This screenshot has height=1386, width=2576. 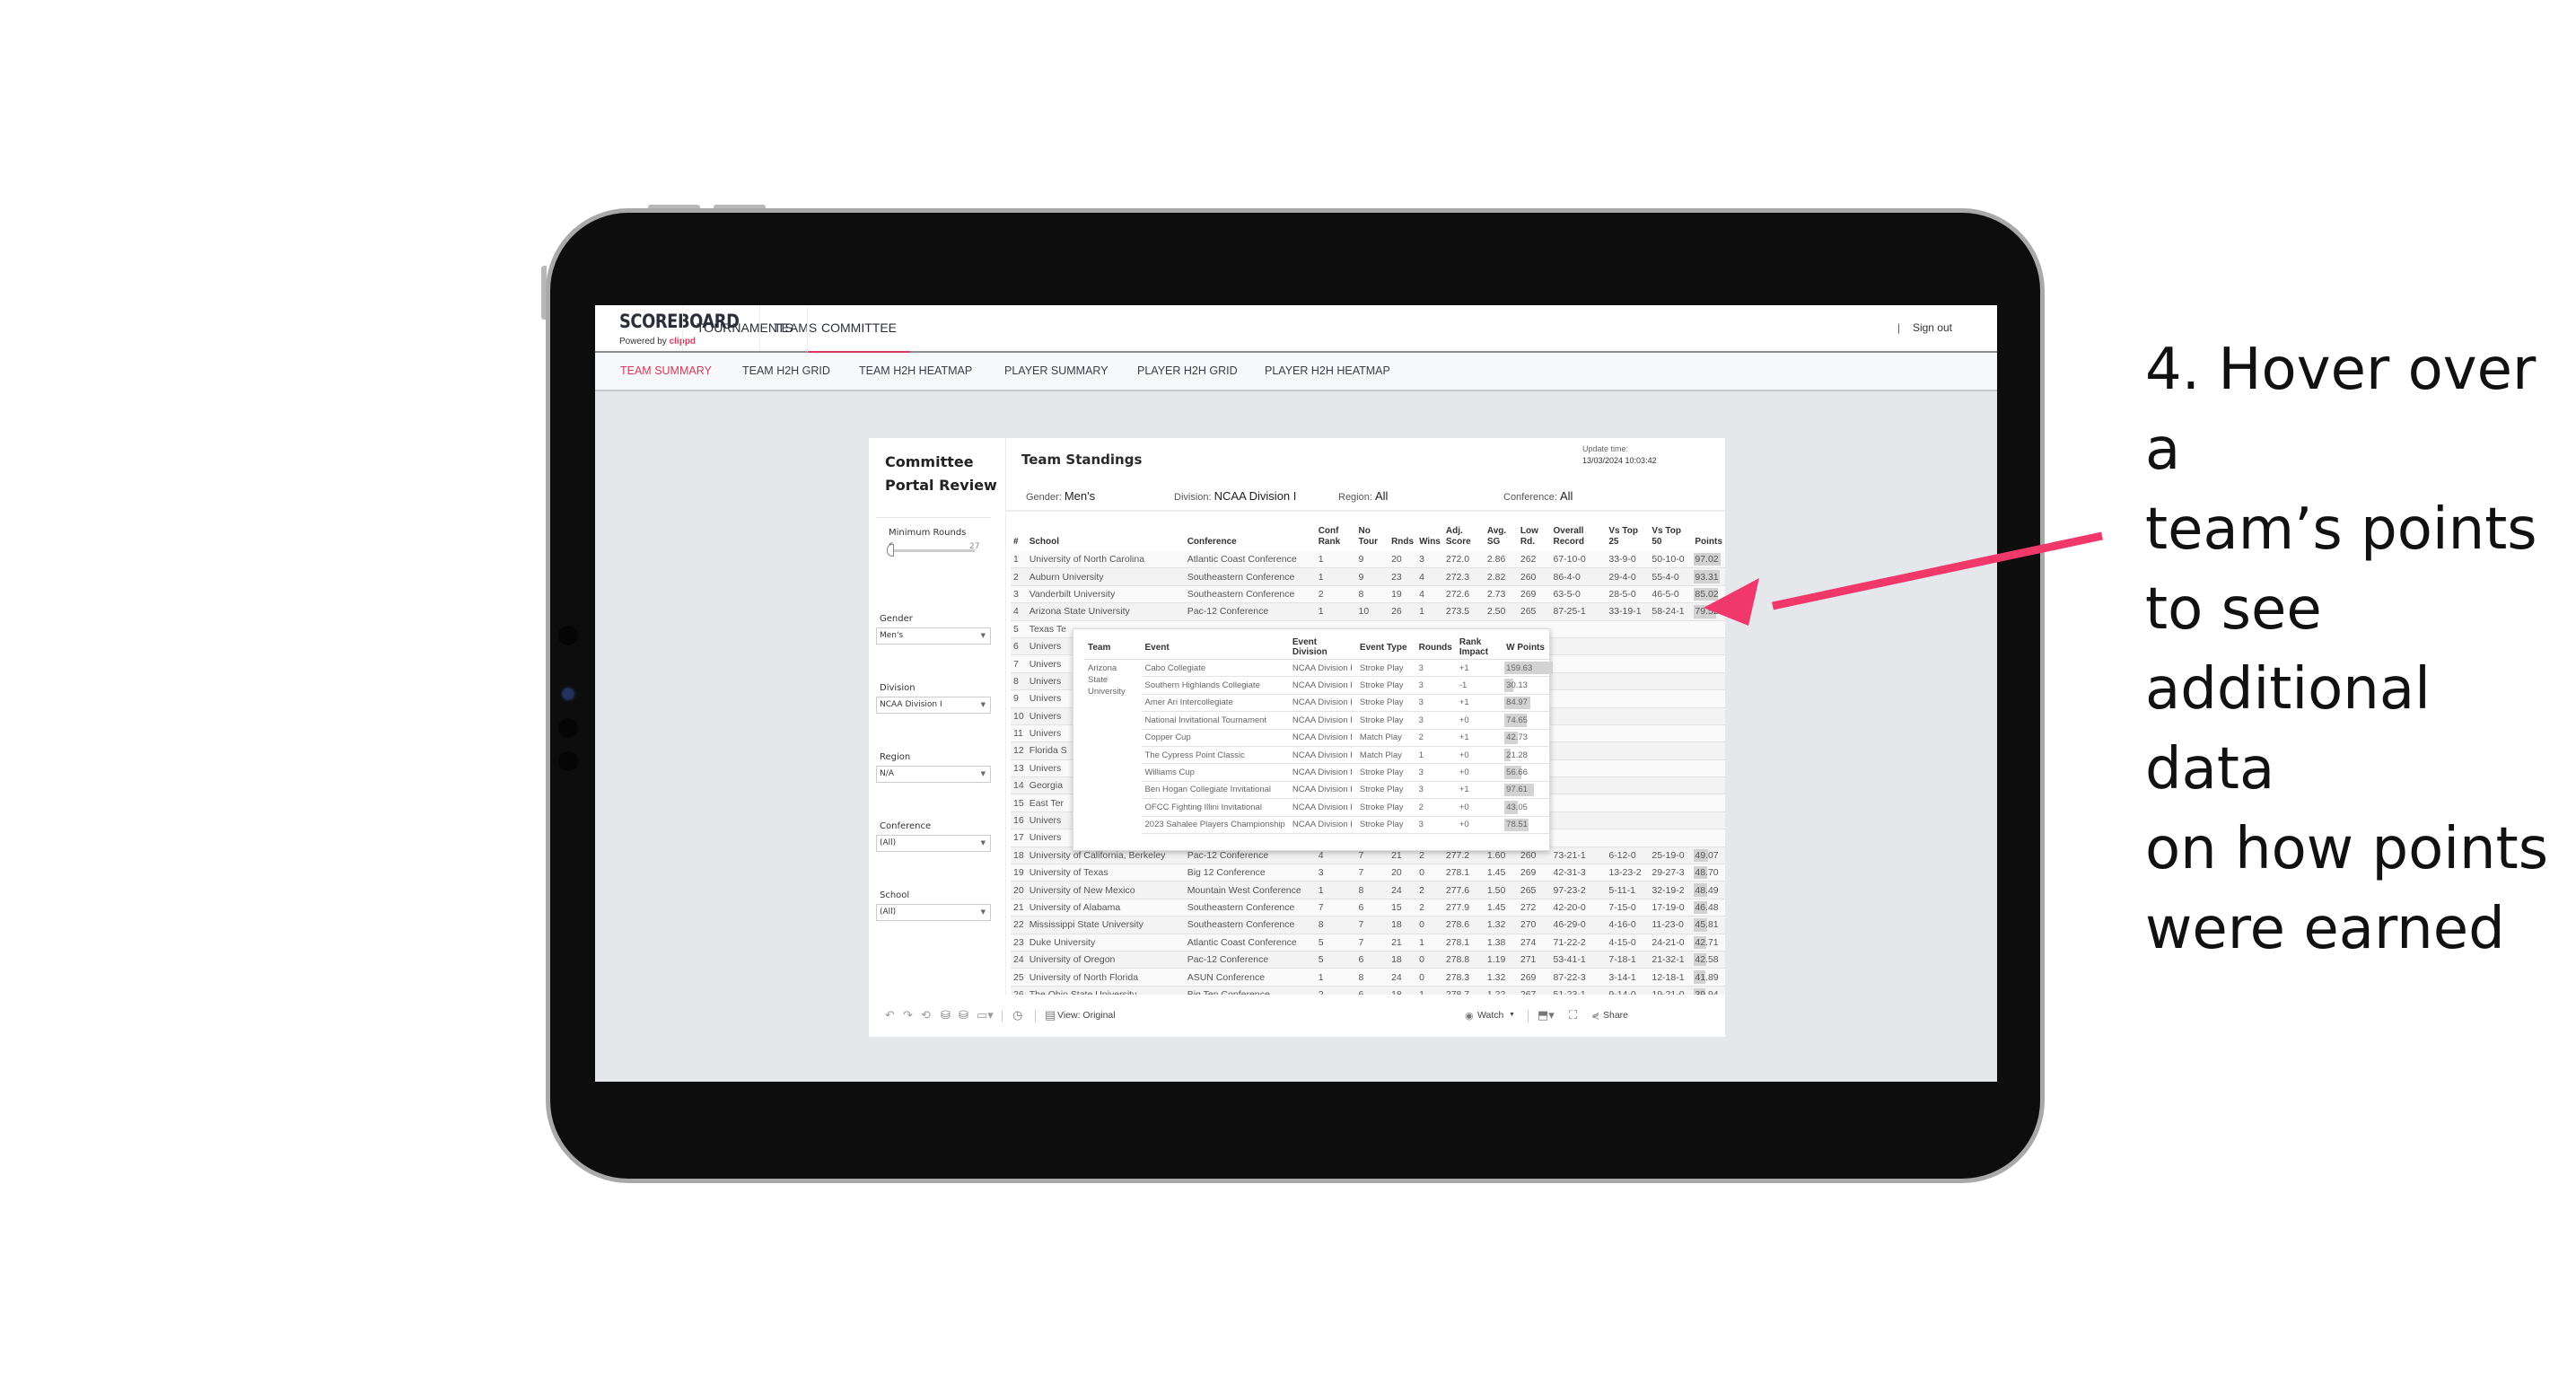 I want to click on arrow-shaft, so click(x=1937, y=570).